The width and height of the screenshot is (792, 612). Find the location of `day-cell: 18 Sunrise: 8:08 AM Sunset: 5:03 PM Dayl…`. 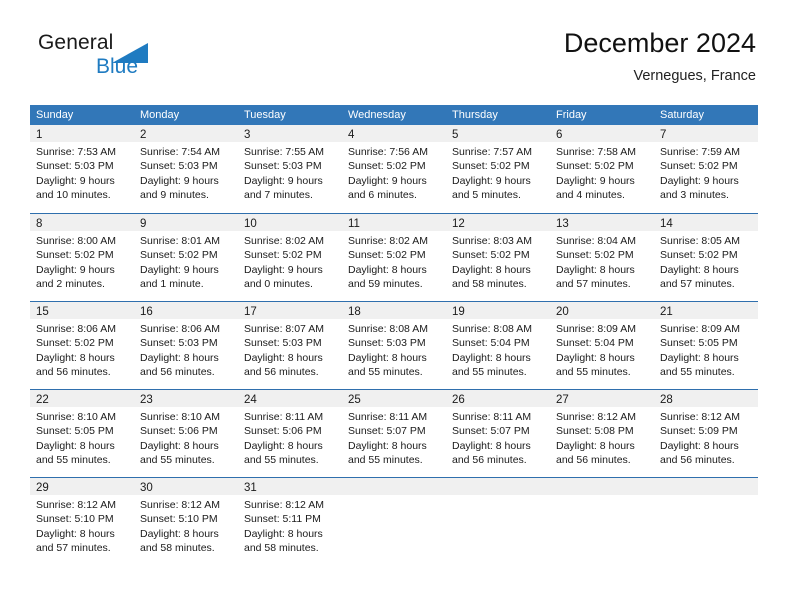

day-cell: 18 Sunrise: 8:08 AM Sunset: 5:03 PM Dayl… is located at coordinates (394, 345).